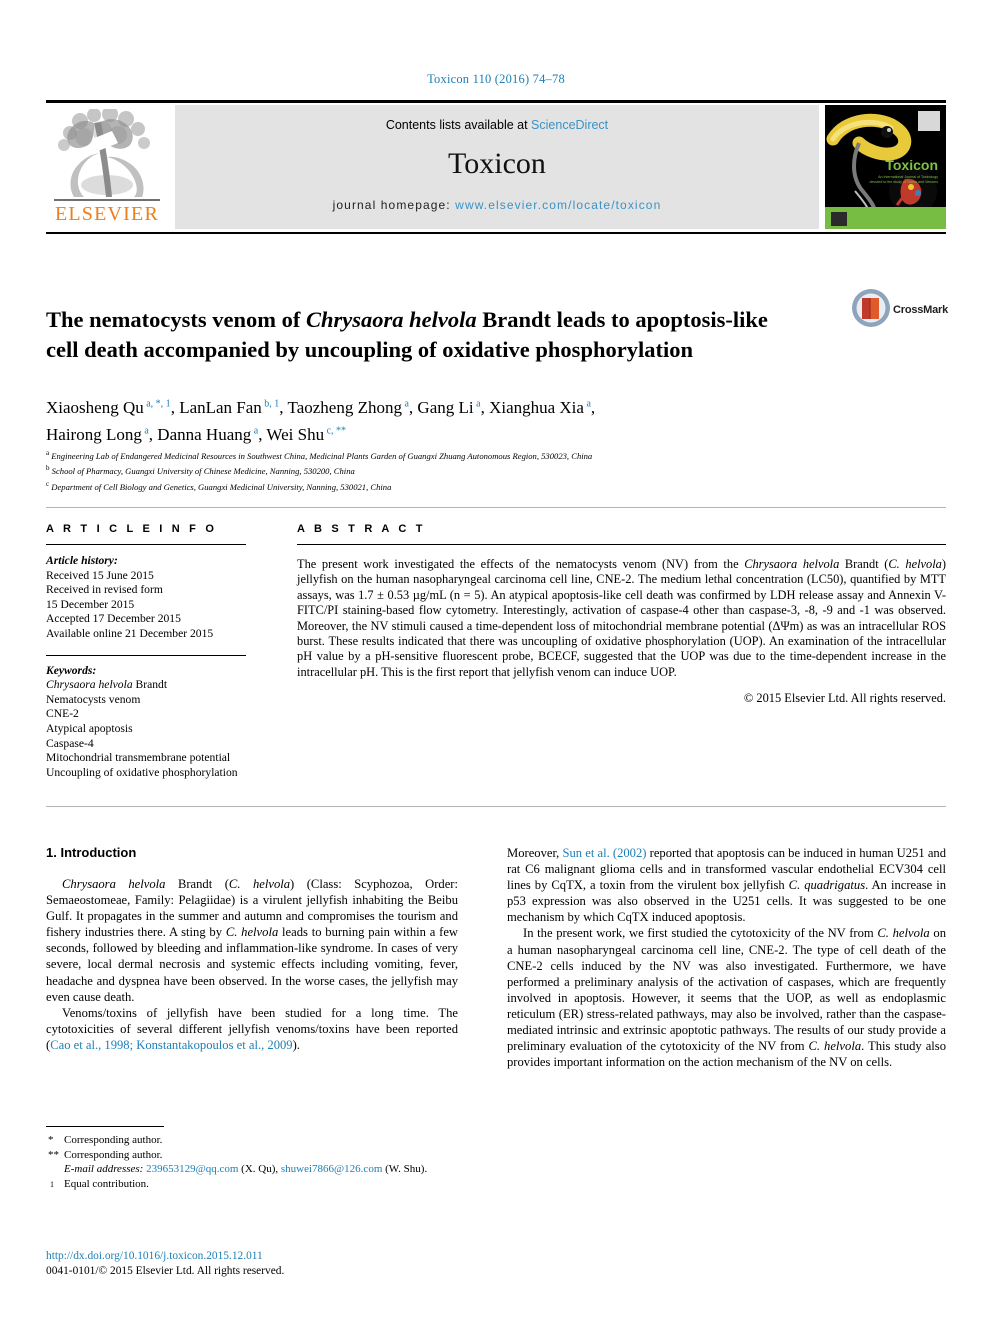 The height and width of the screenshot is (1323, 992). I want to click on elsevier-logo: ELSEVIER, so click(107, 168).